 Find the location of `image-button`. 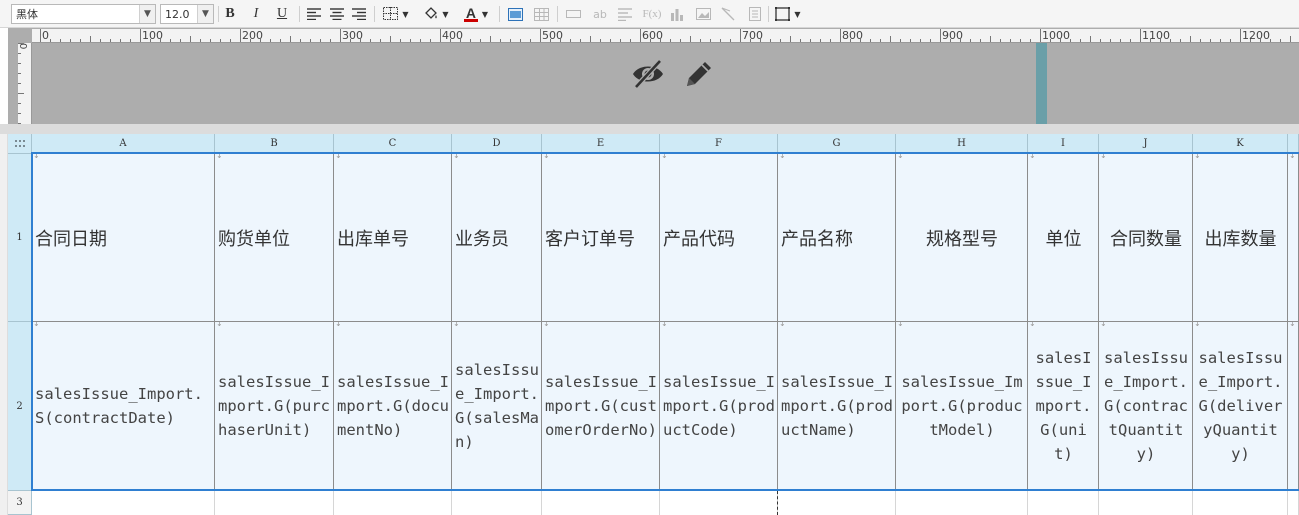

image-button is located at coordinates (515, 14).